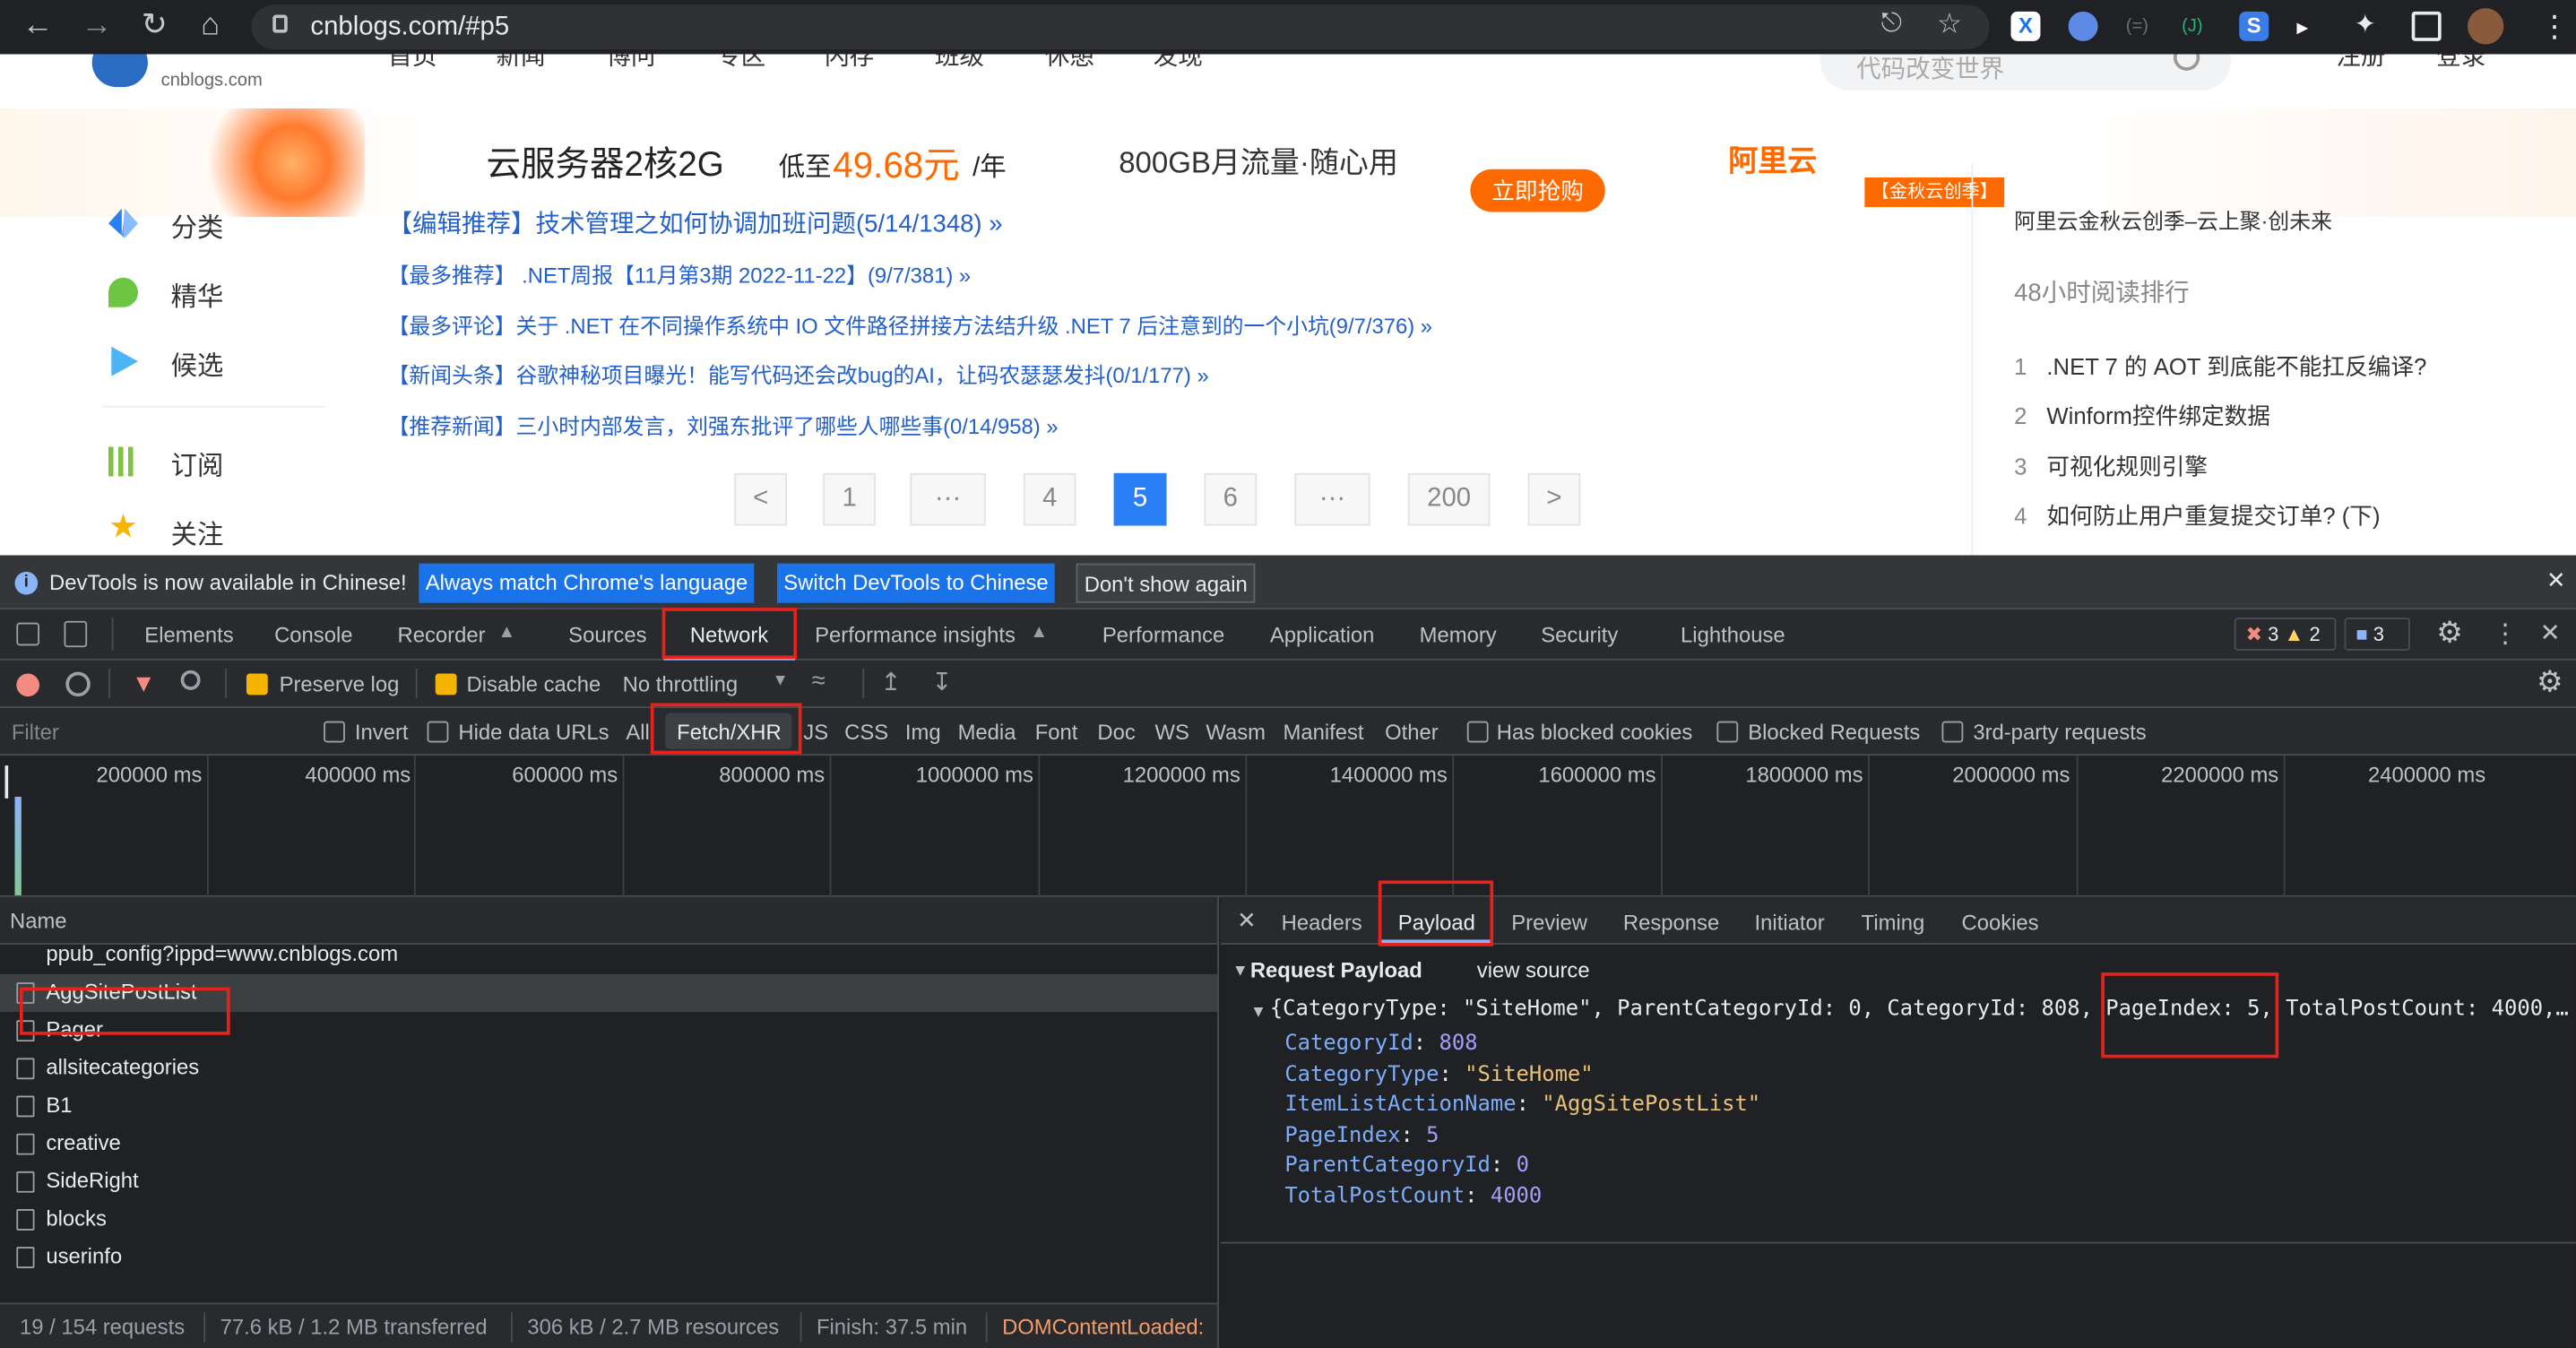  Describe the element at coordinates (2550, 682) in the screenshot. I see `network-settings-gear-icon: ⚙` at that location.